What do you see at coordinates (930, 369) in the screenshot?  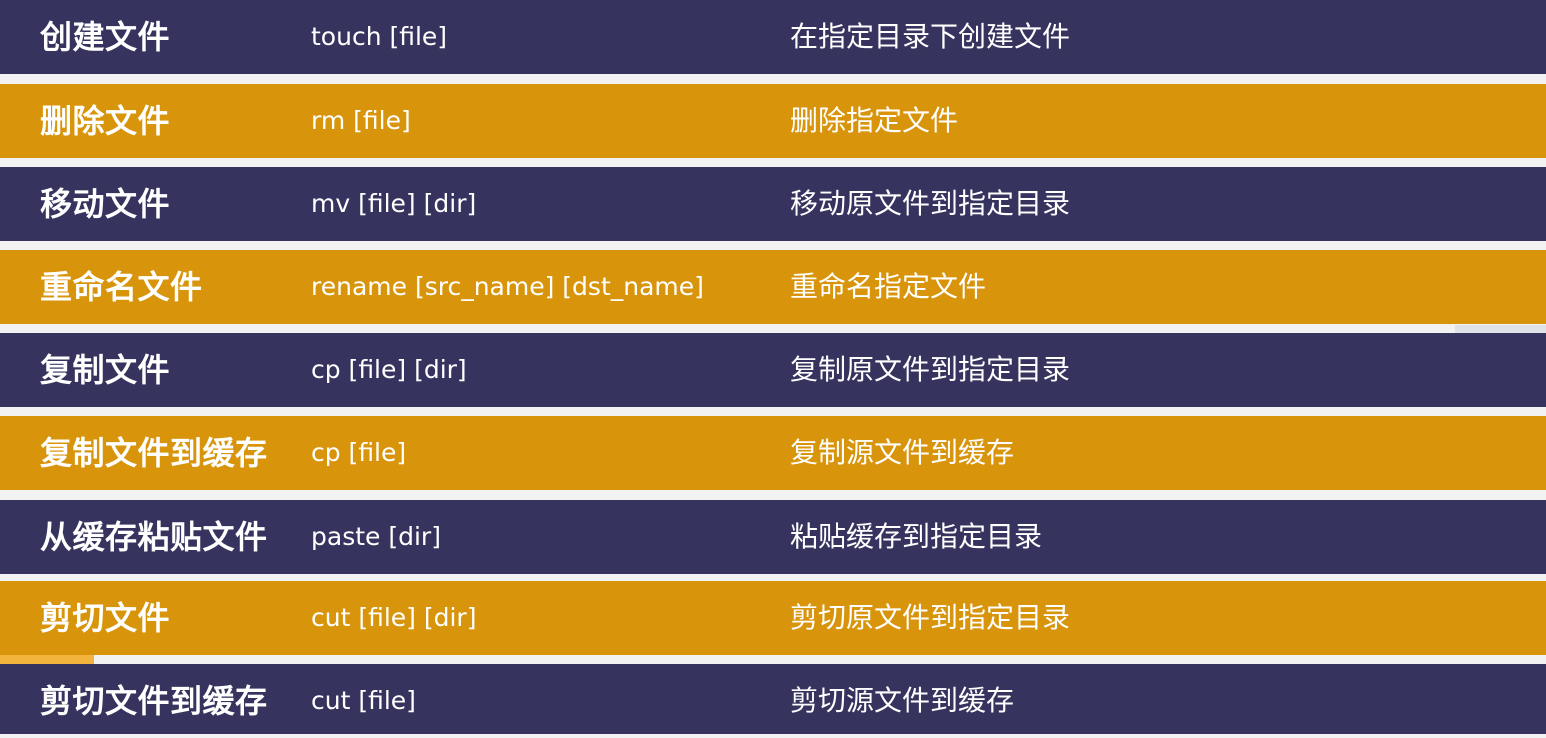 I see `operation-description: 复制原文件到指定目录` at bounding box center [930, 369].